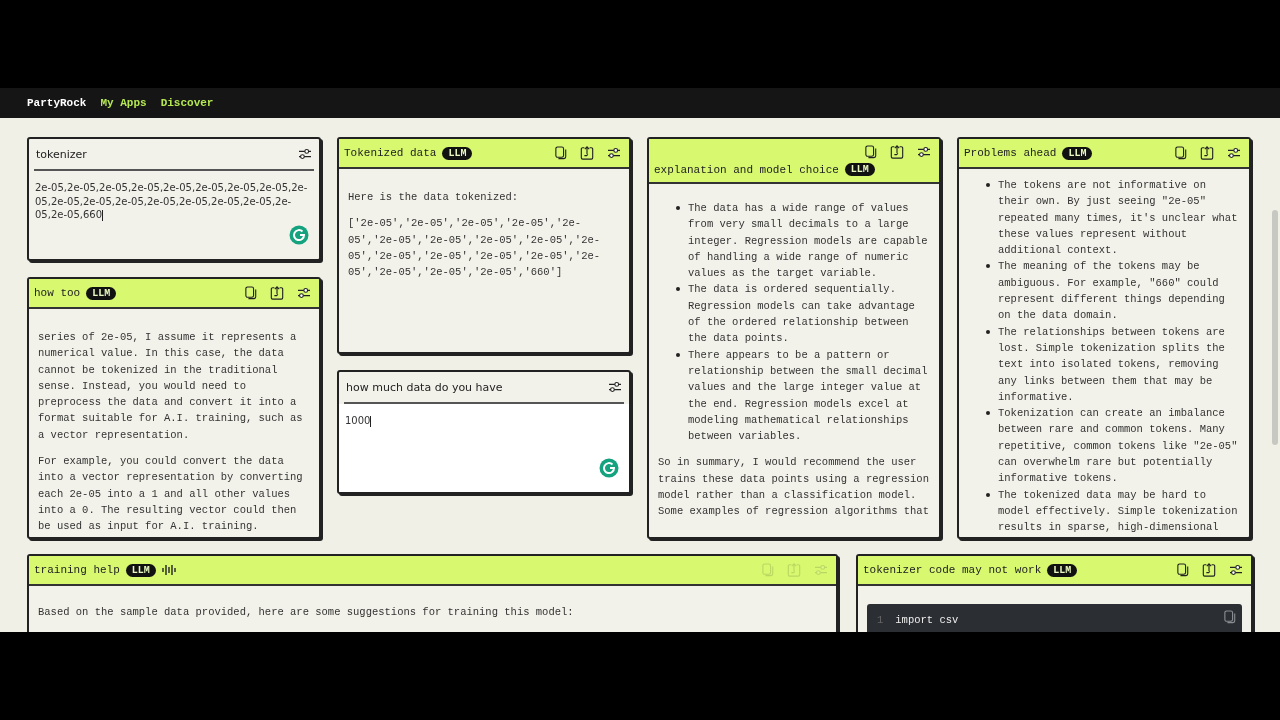  I want to click on card-title: tokenizer, so click(61, 154).